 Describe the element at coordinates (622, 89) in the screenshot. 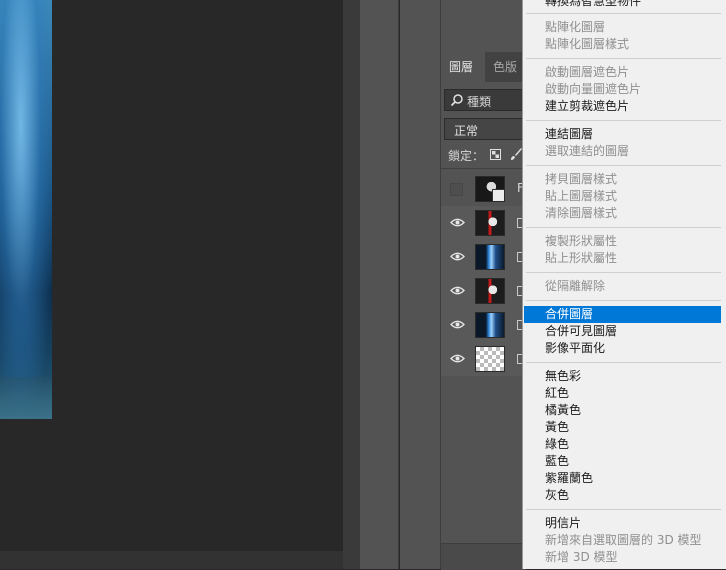

I see `menu-item-enable-vector-mask: 啟動向量圖遮色片` at that location.